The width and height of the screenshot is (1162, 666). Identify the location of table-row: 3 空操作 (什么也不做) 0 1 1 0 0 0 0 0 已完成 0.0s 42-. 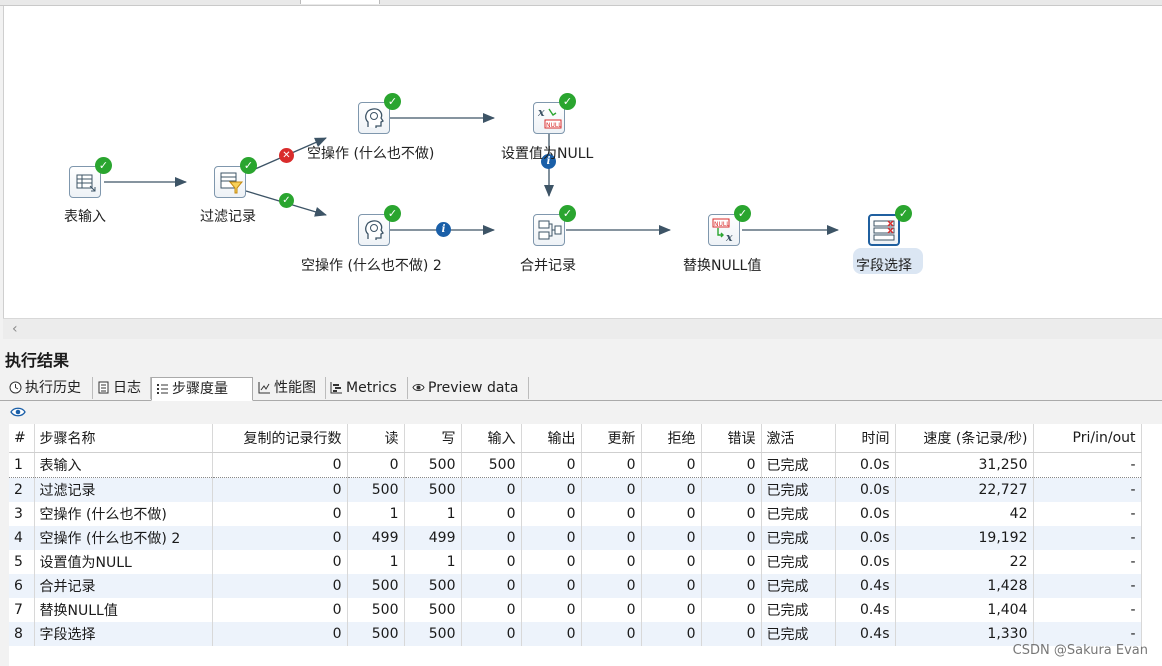
(575, 514).